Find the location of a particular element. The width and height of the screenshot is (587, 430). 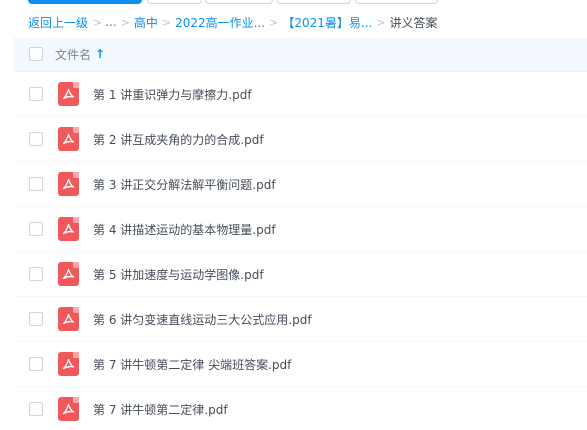

toolbar-primary-button is located at coordinates (85, 2).